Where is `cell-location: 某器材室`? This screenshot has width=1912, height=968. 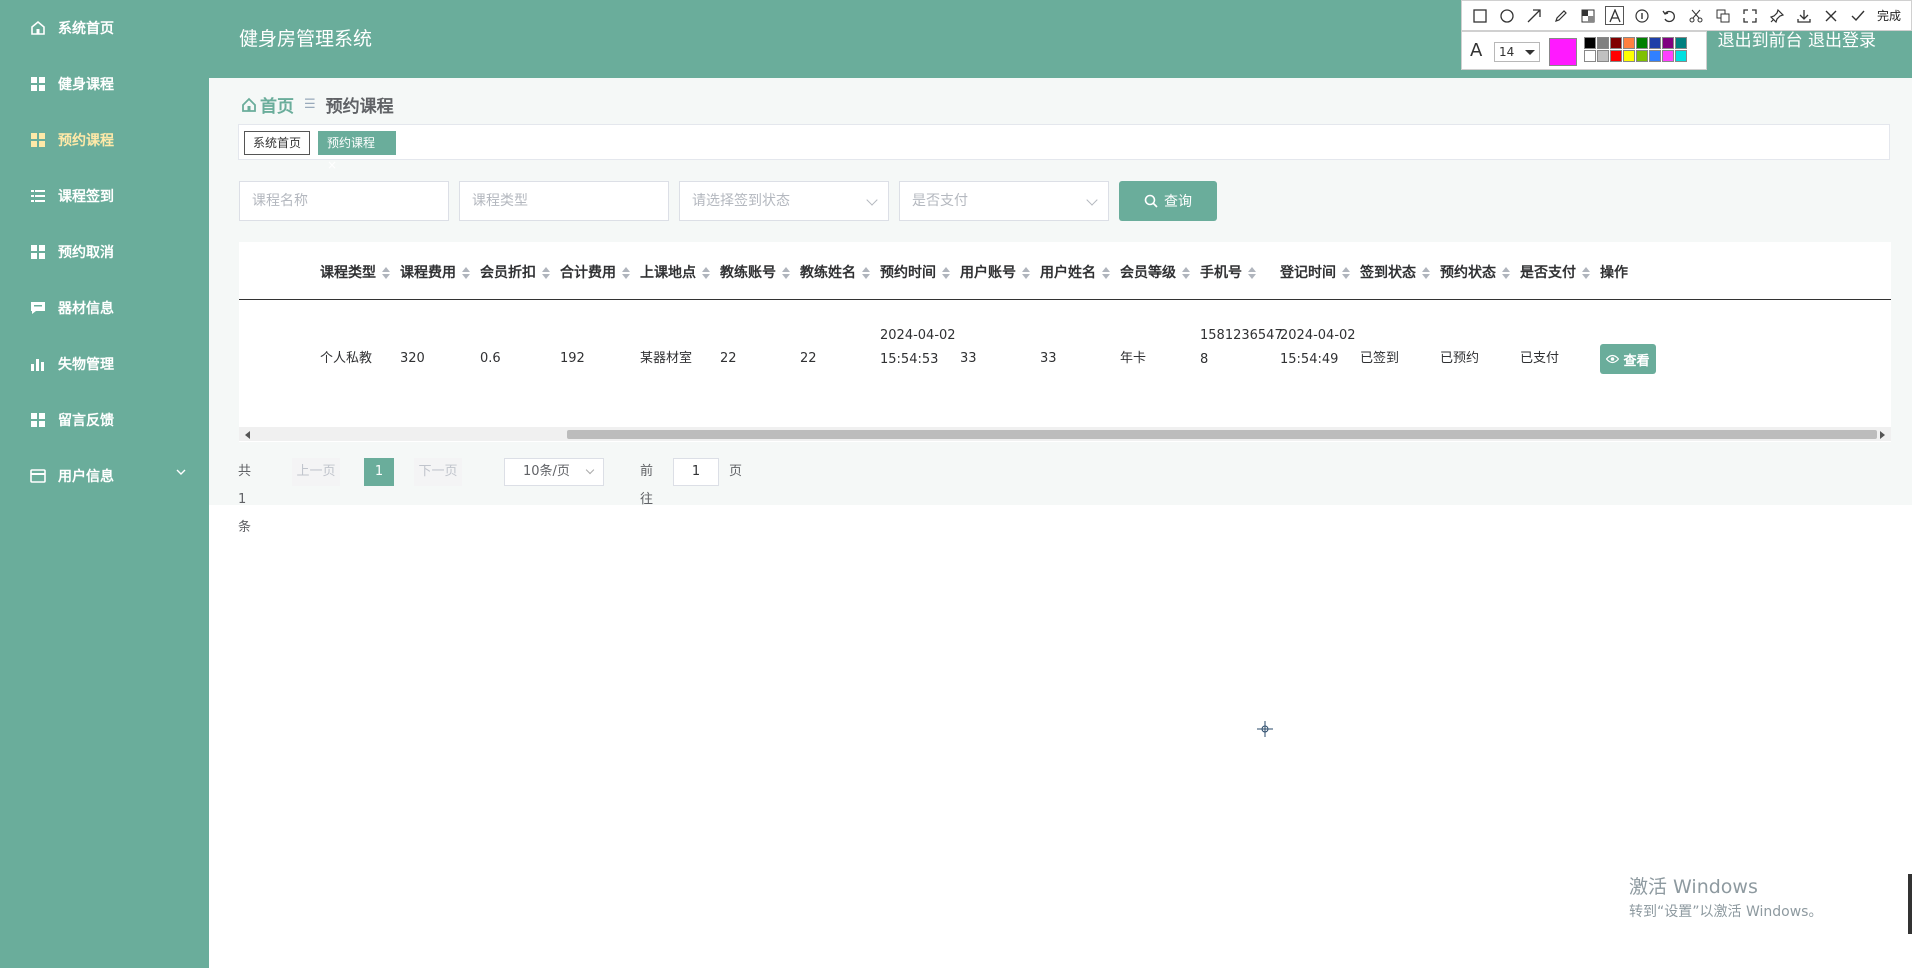 cell-location: 某器材室 is located at coordinates (666, 358).